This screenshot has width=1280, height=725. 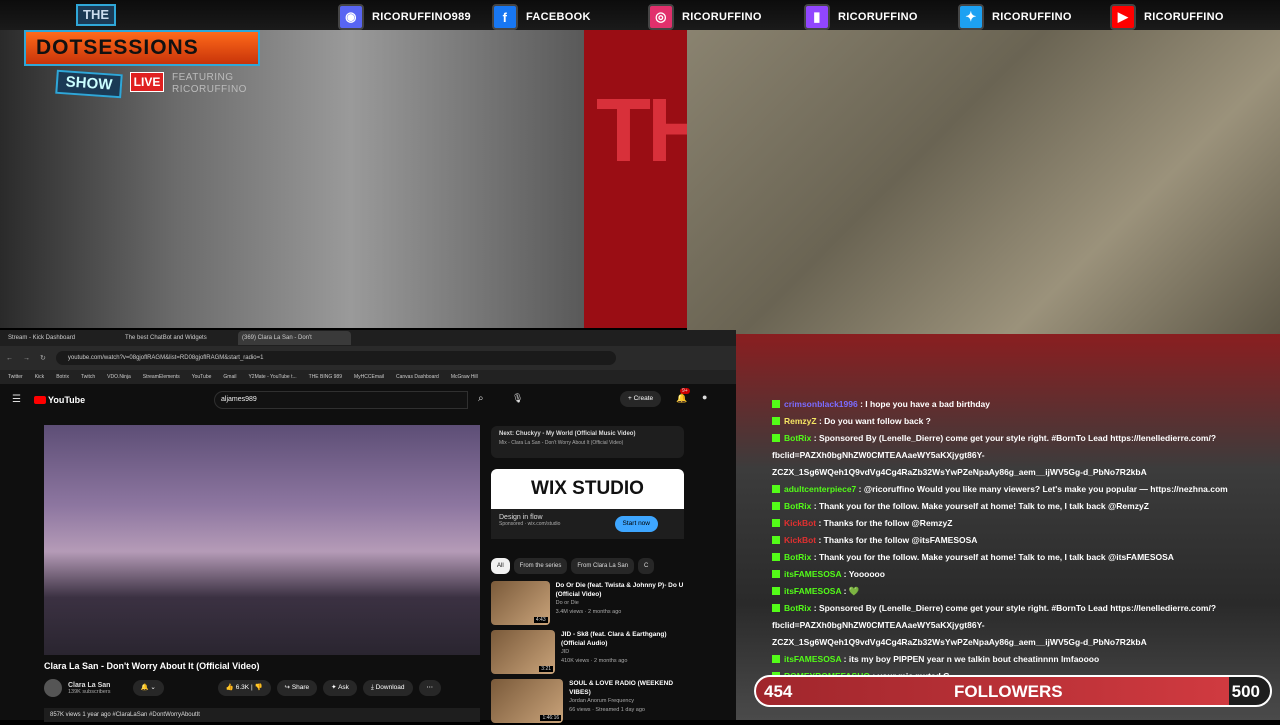 What do you see at coordinates (820, 489) in the screenshot?
I see `chat-username: adultcenterpiece7` at bounding box center [820, 489].